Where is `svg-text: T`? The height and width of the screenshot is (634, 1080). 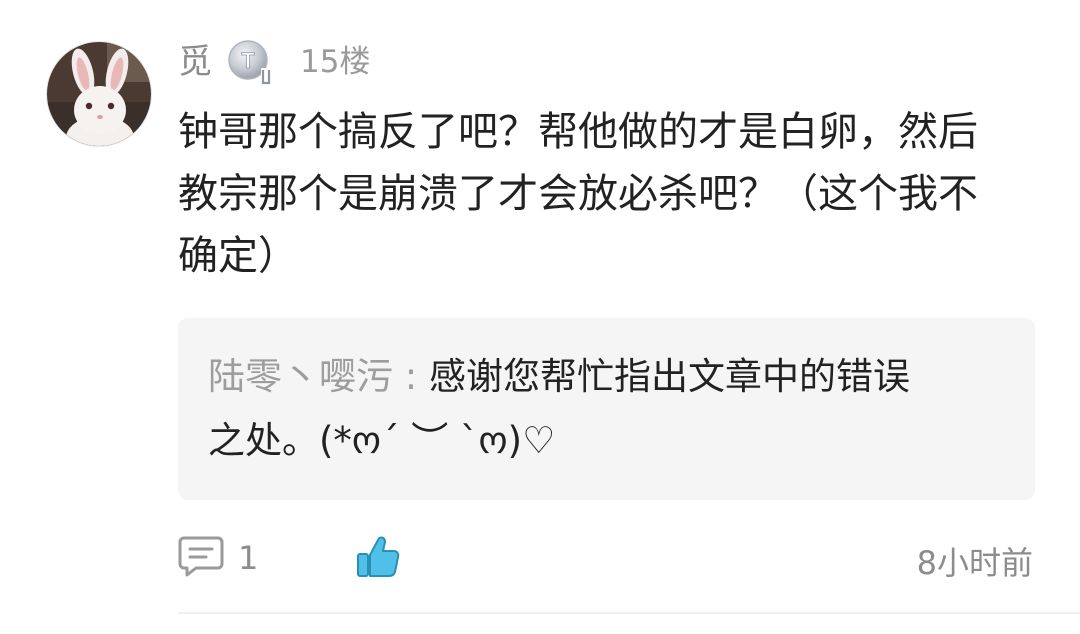
svg-text: T is located at coordinates (248, 60).